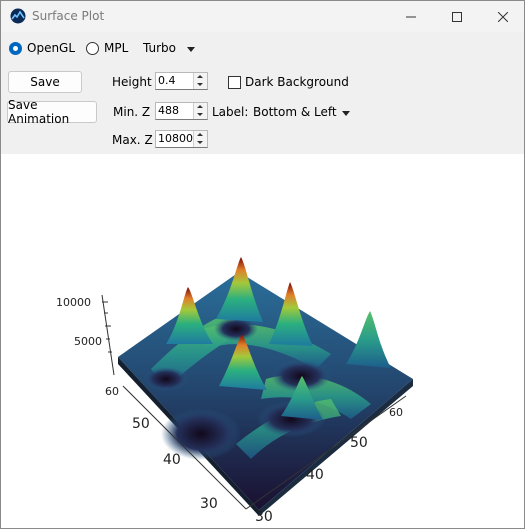  What do you see at coordinates (264, 517) in the screenshot?
I see `bottom-axis-tick-label: 30` at bounding box center [264, 517].